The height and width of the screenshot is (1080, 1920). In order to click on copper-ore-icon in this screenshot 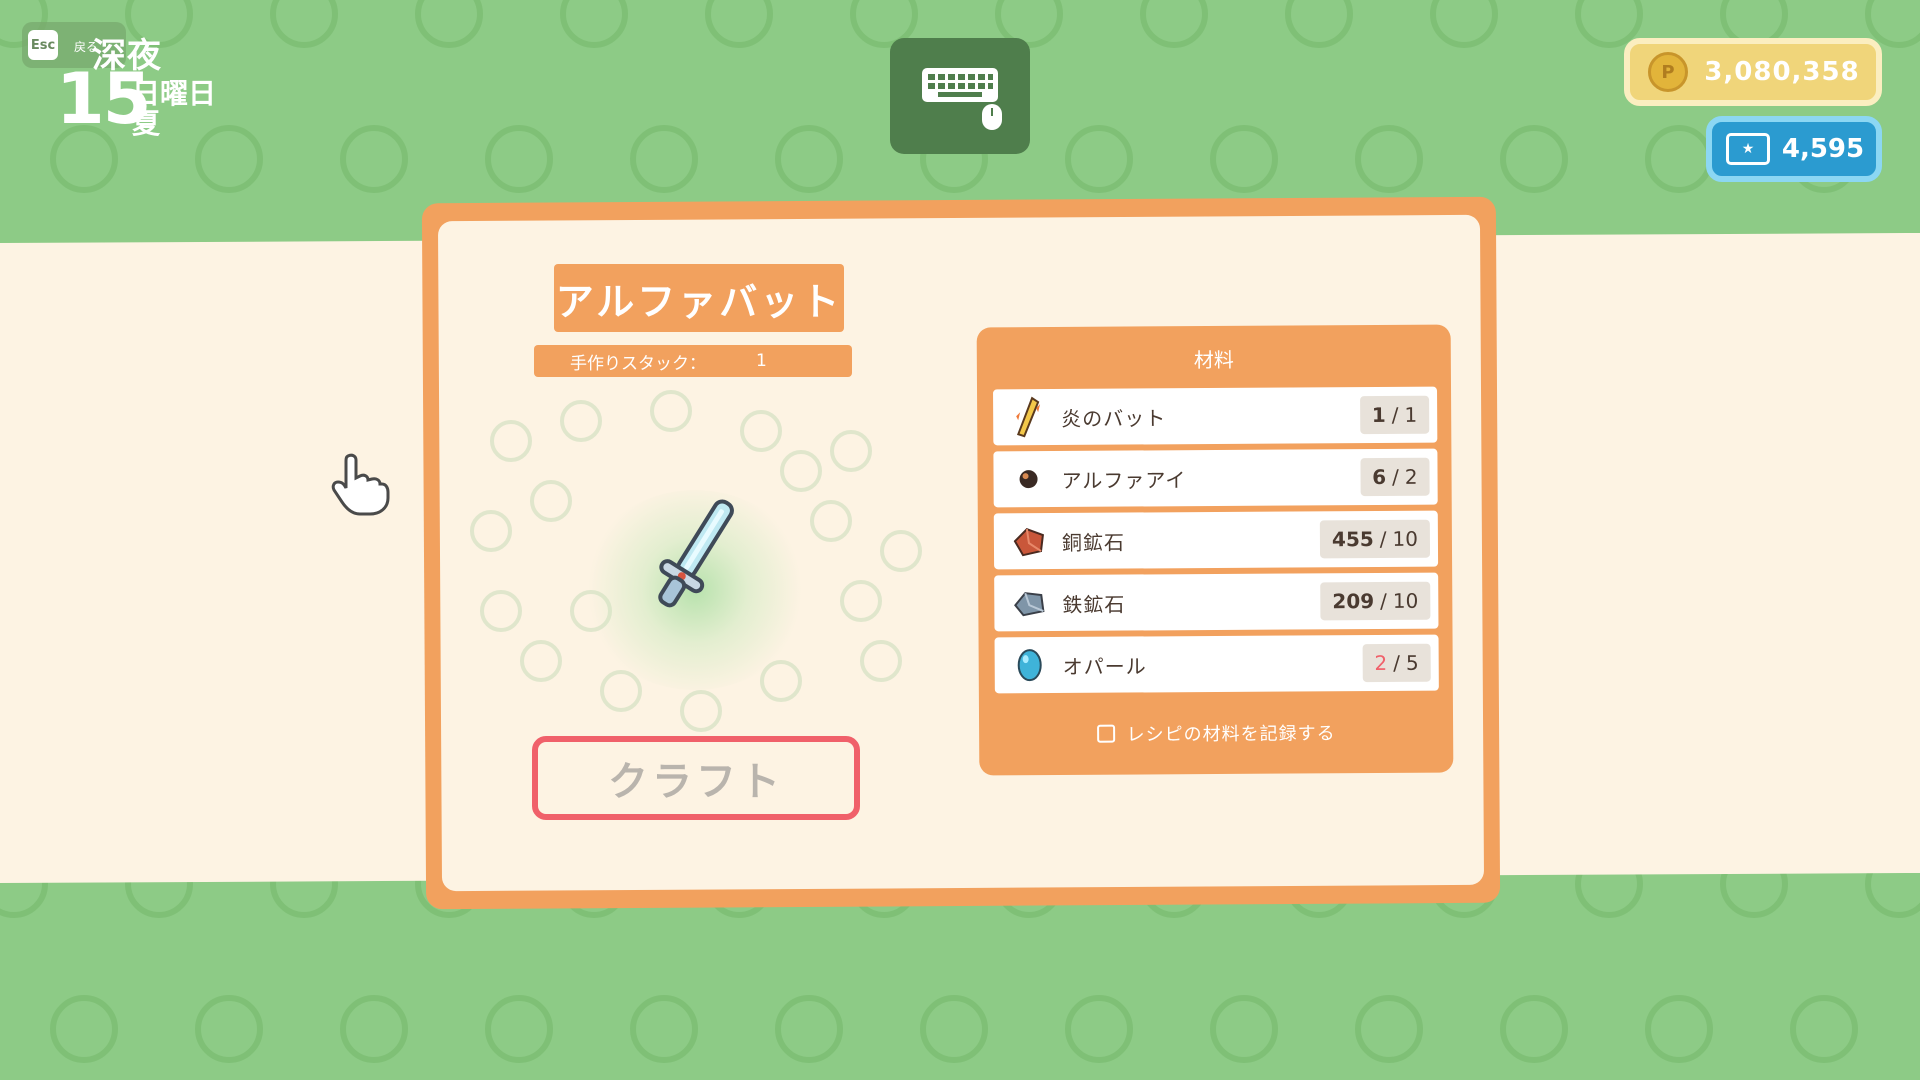, I will do `click(1029, 541)`.